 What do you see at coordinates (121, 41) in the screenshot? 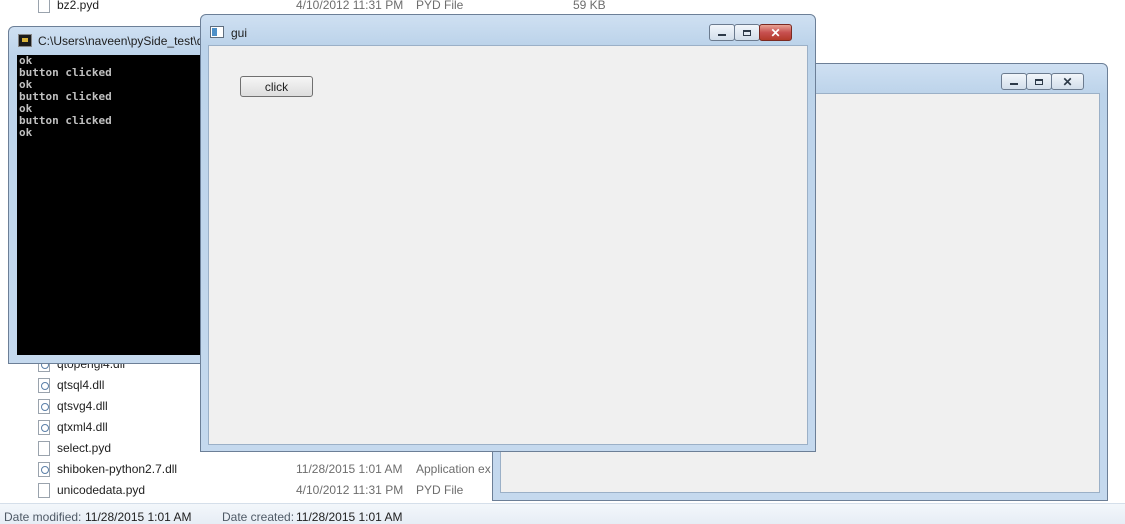
I see `console-title: C:\Users\naveen\pySide_test\d` at bounding box center [121, 41].